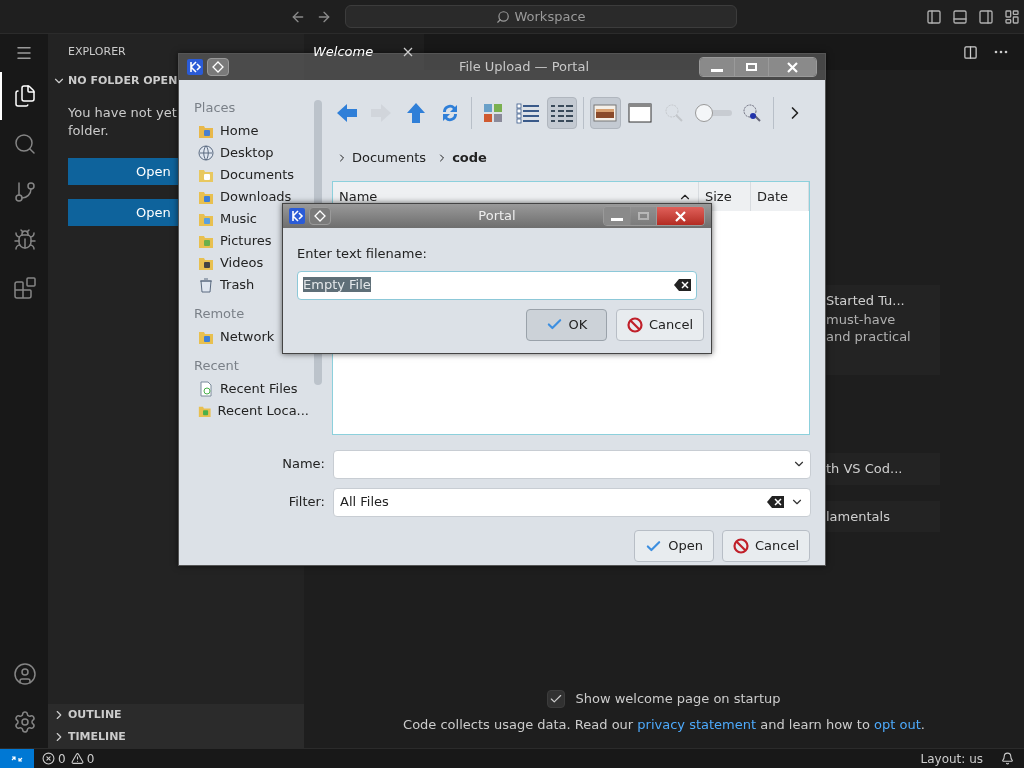 The width and height of the screenshot is (1024, 768). I want to click on field-label: Name:, so click(303, 464).